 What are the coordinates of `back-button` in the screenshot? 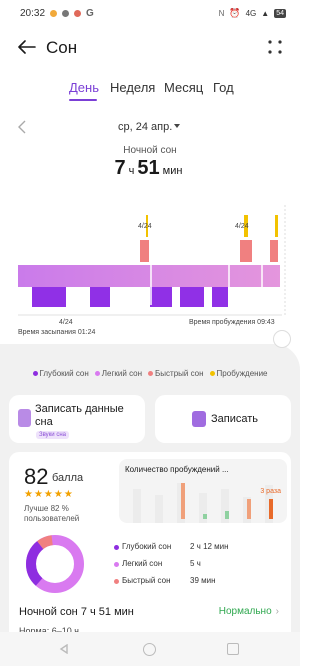 It's located at (27, 47).